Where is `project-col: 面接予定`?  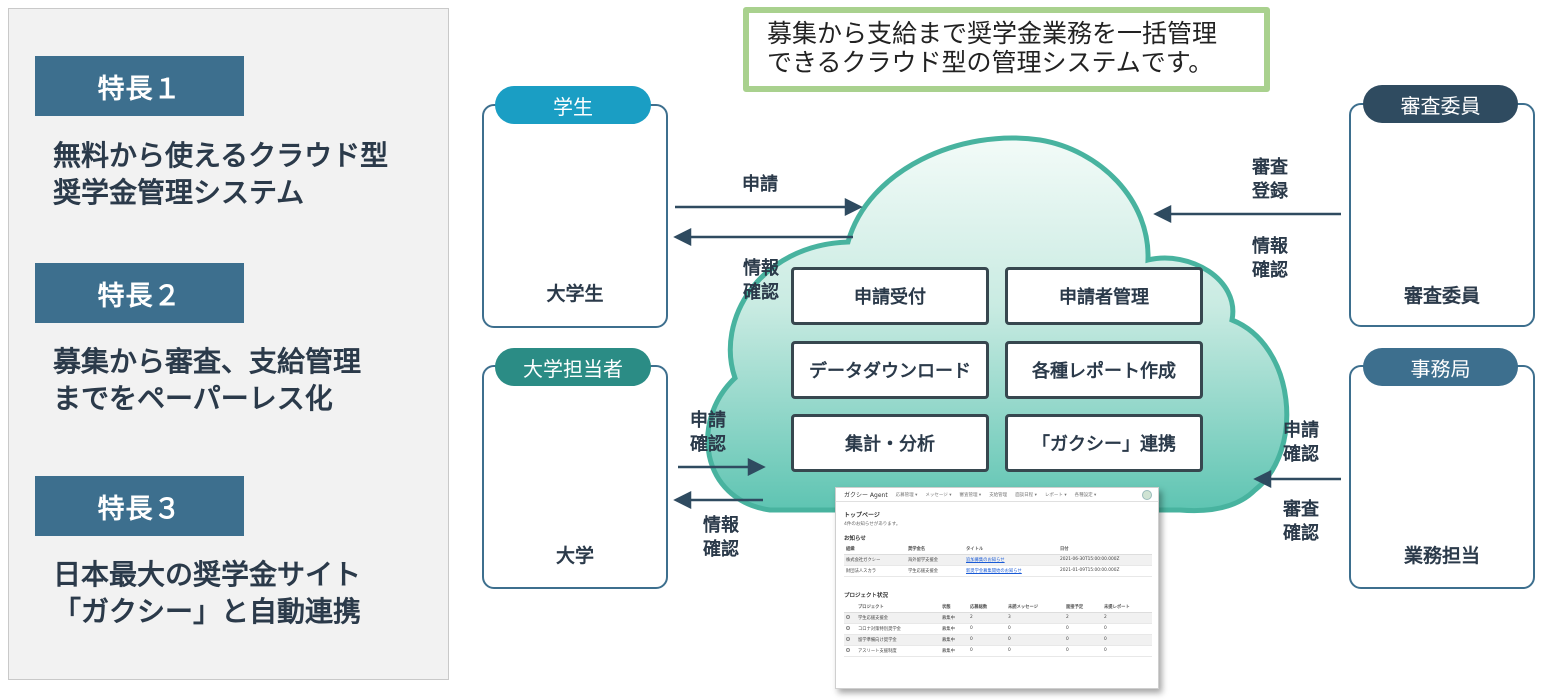
project-col: 面接予定 is located at coordinates (1083, 608).